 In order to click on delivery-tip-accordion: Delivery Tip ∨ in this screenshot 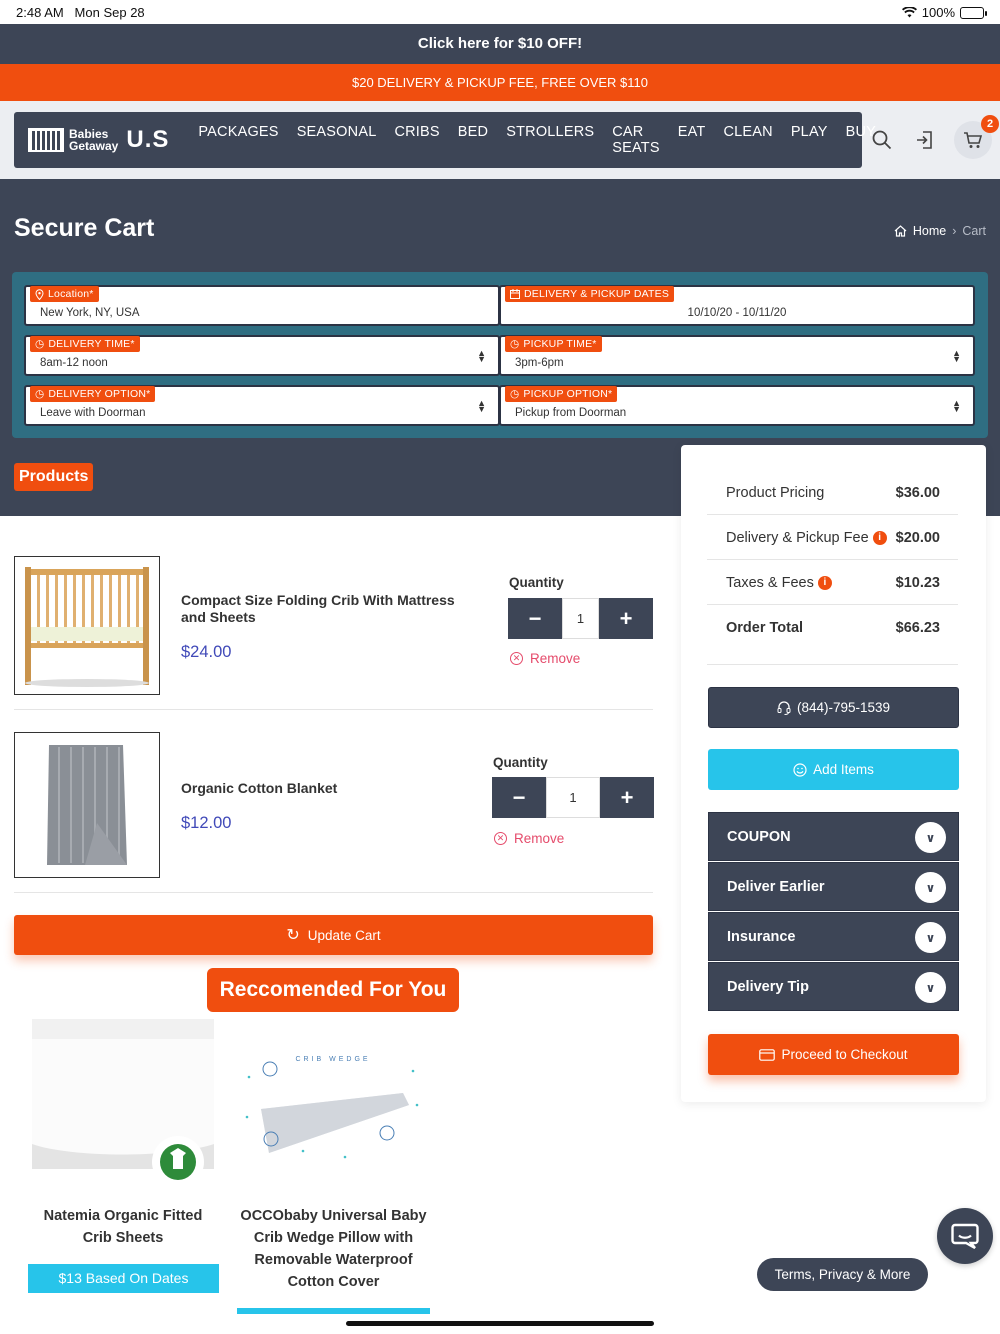, I will do `click(833, 986)`.